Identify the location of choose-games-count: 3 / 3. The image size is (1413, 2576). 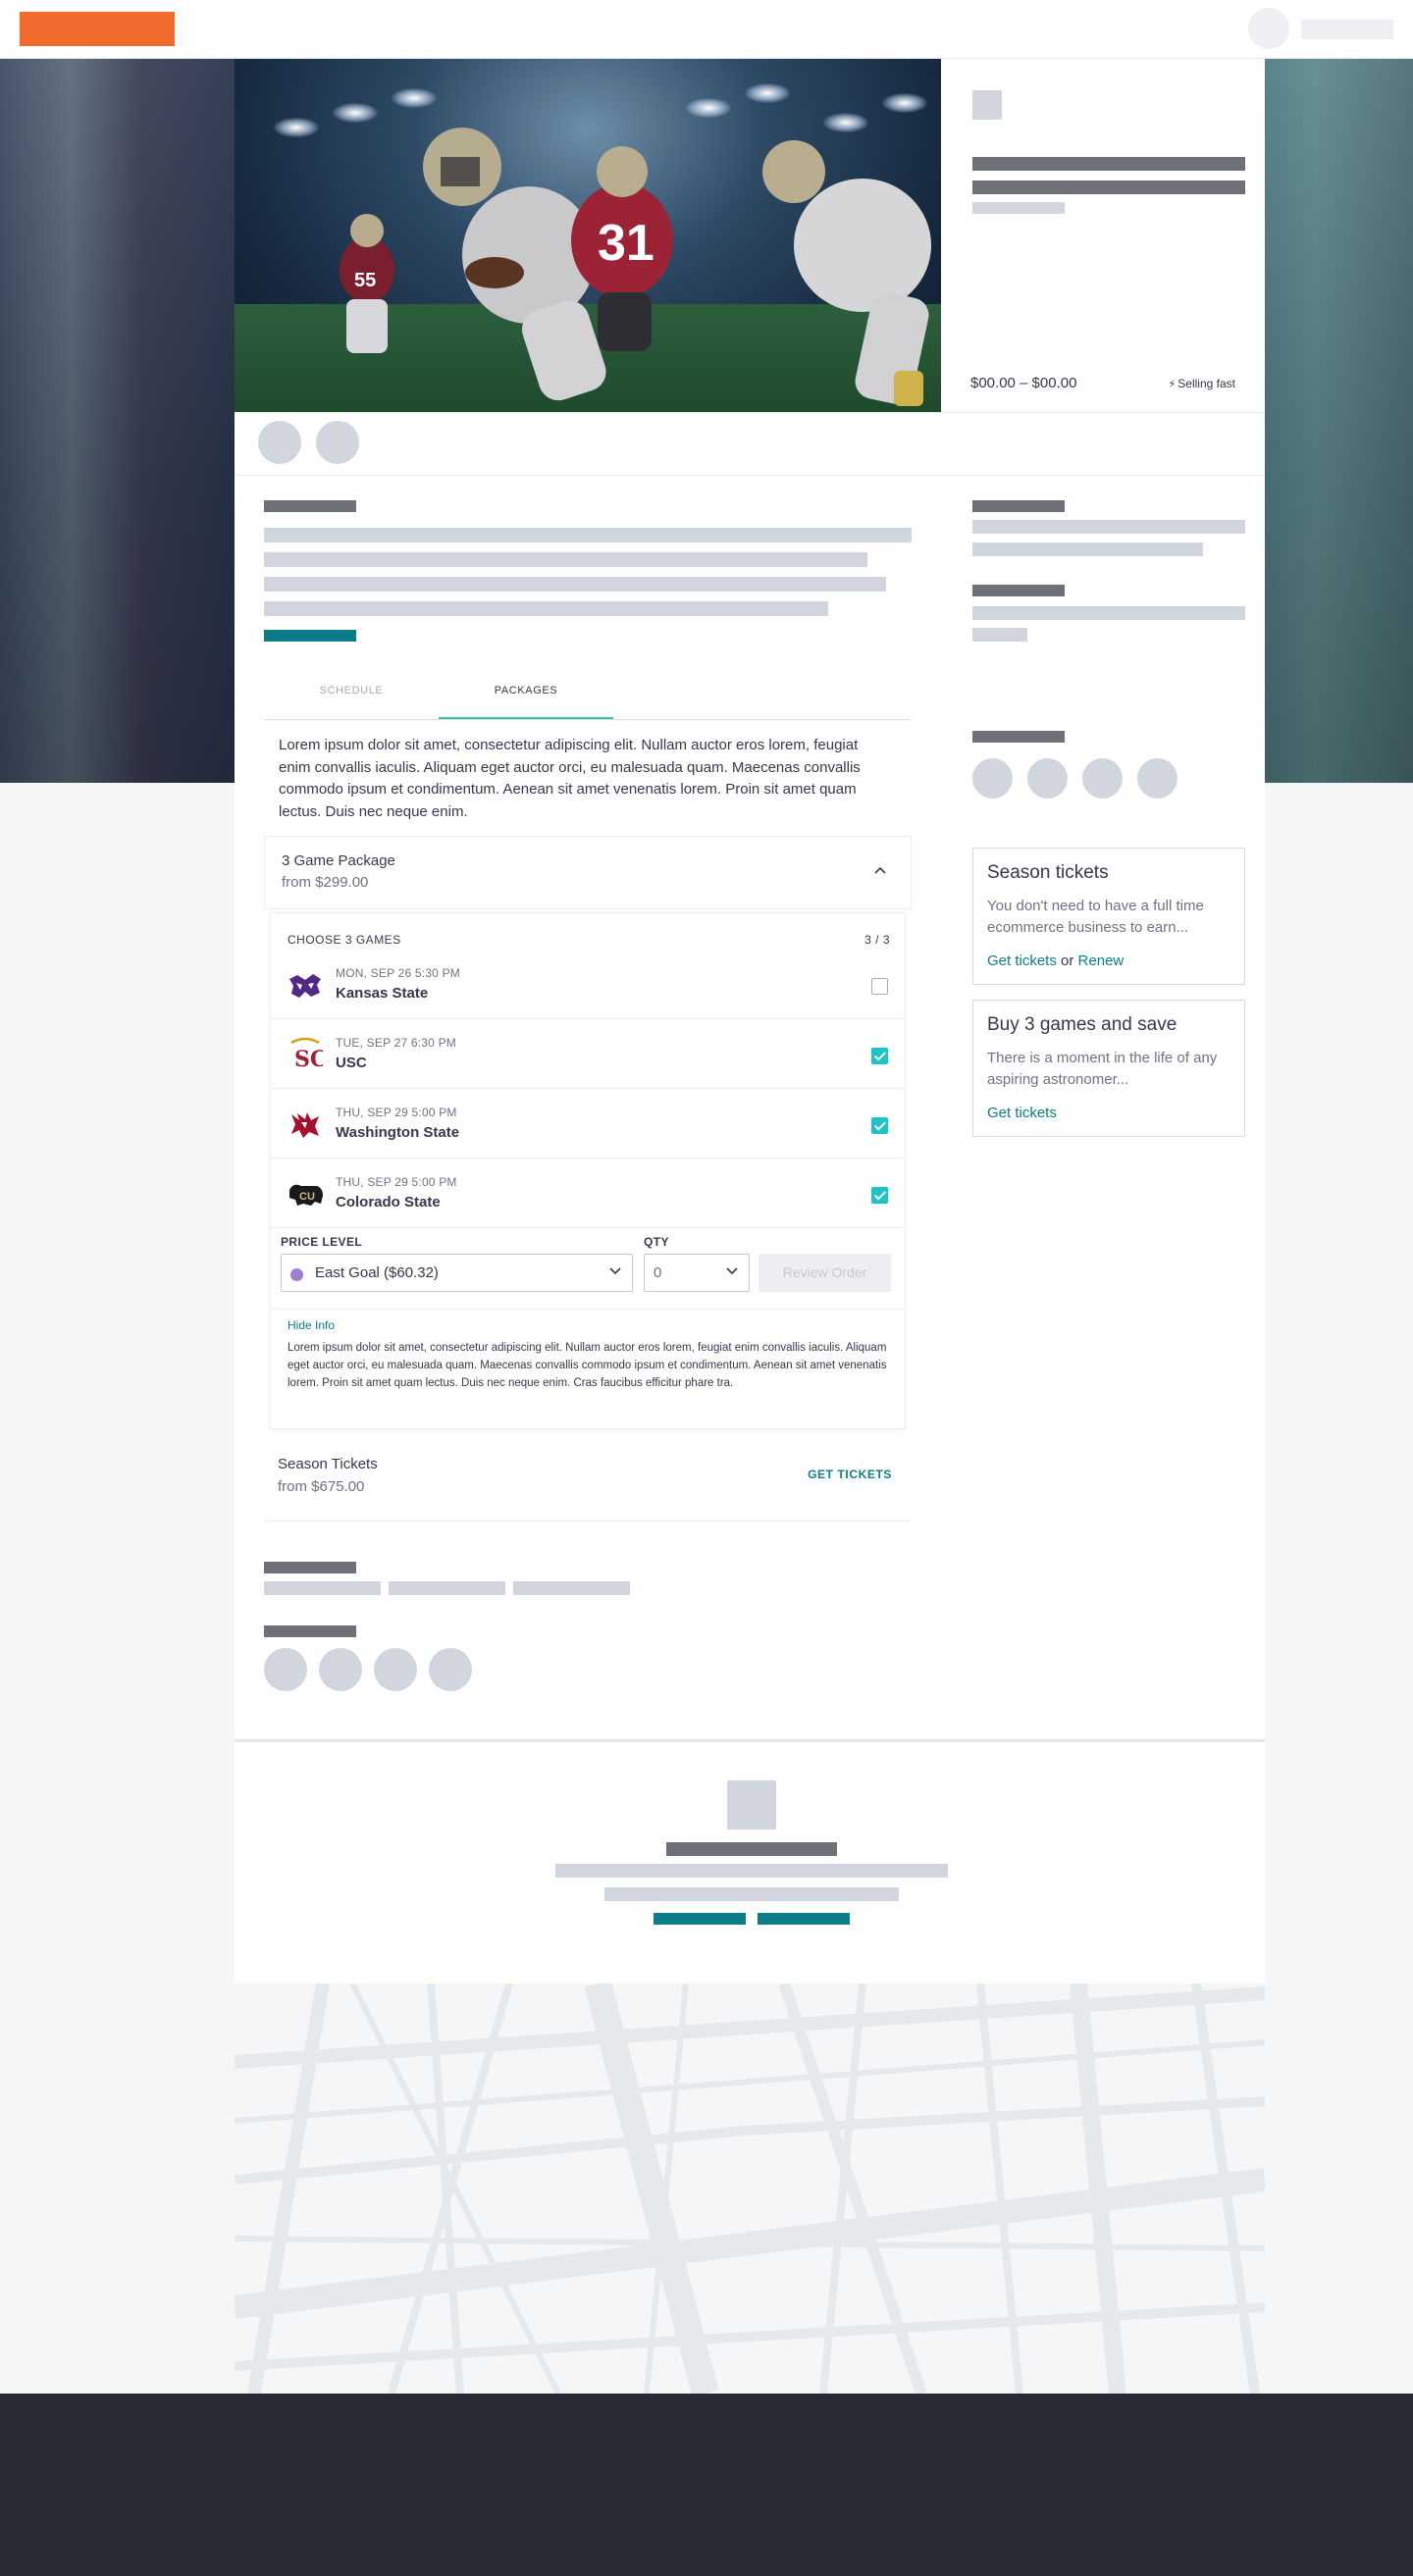
(877, 940).